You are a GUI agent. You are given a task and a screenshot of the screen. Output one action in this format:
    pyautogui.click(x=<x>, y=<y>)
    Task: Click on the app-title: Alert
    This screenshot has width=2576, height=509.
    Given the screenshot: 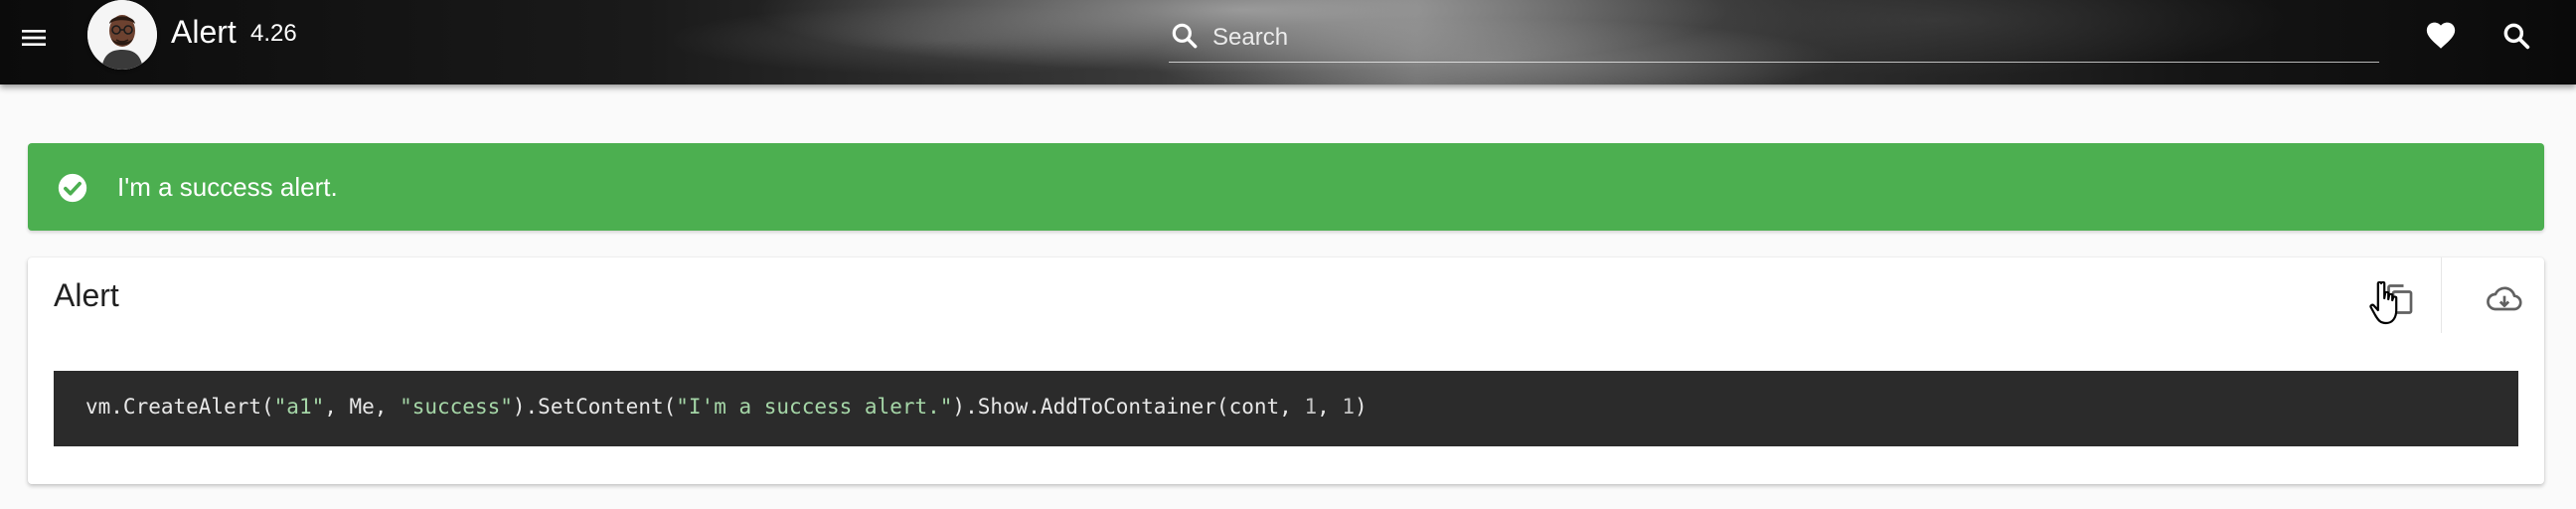 What is the action you would take?
    pyautogui.click(x=204, y=32)
    